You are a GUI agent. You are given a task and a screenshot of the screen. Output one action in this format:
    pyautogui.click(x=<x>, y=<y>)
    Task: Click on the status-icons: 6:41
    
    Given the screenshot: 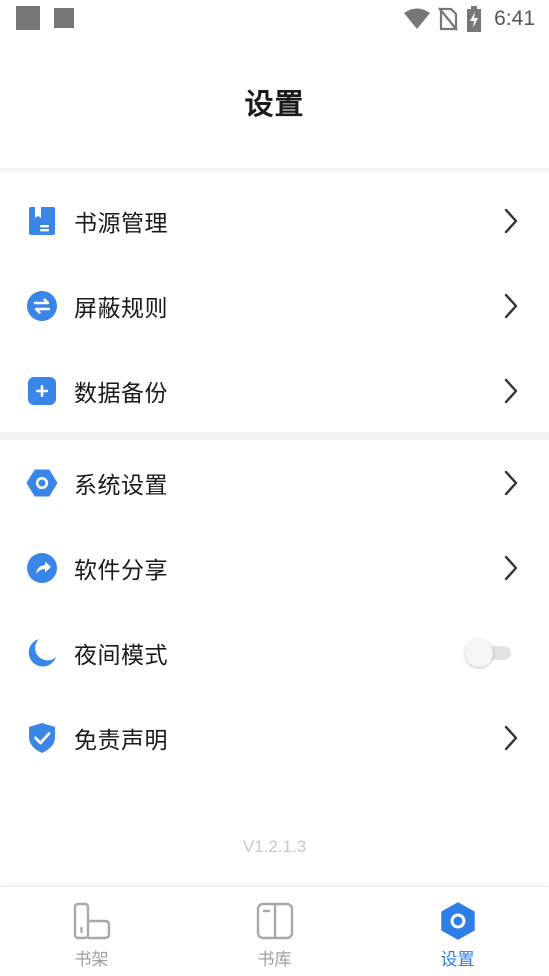 What is the action you would take?
    pyautogui.click(x=469, y=19)
    